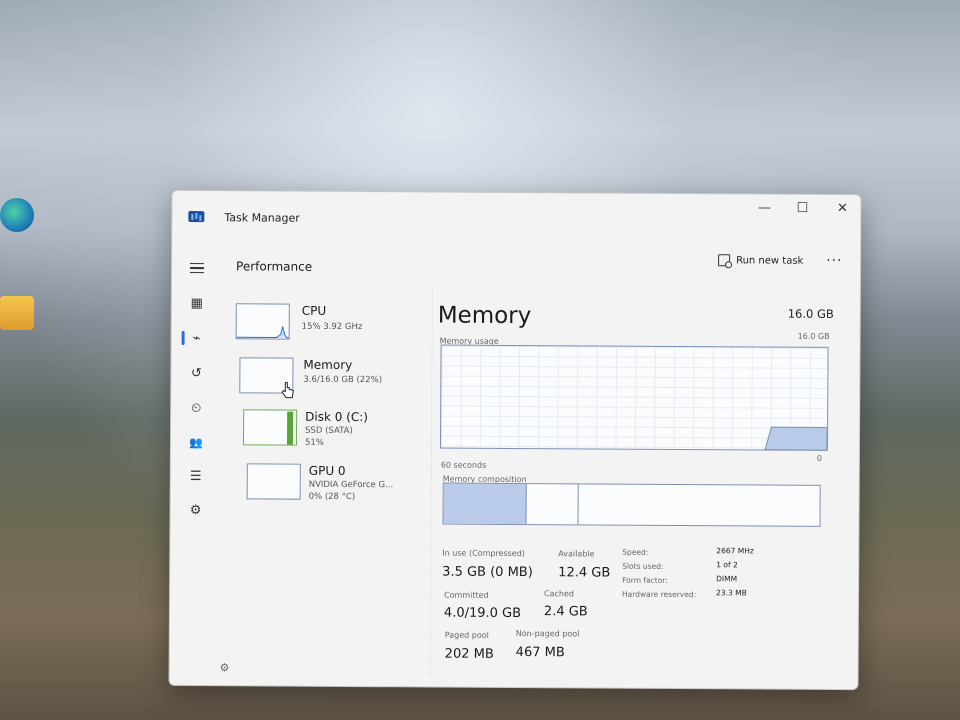 This screenshot has height=720, width=960. Describe the element at coordinates (731, 593) in the screenshot. I see `hardware-reserved-value: 23.3 MB` at that location.